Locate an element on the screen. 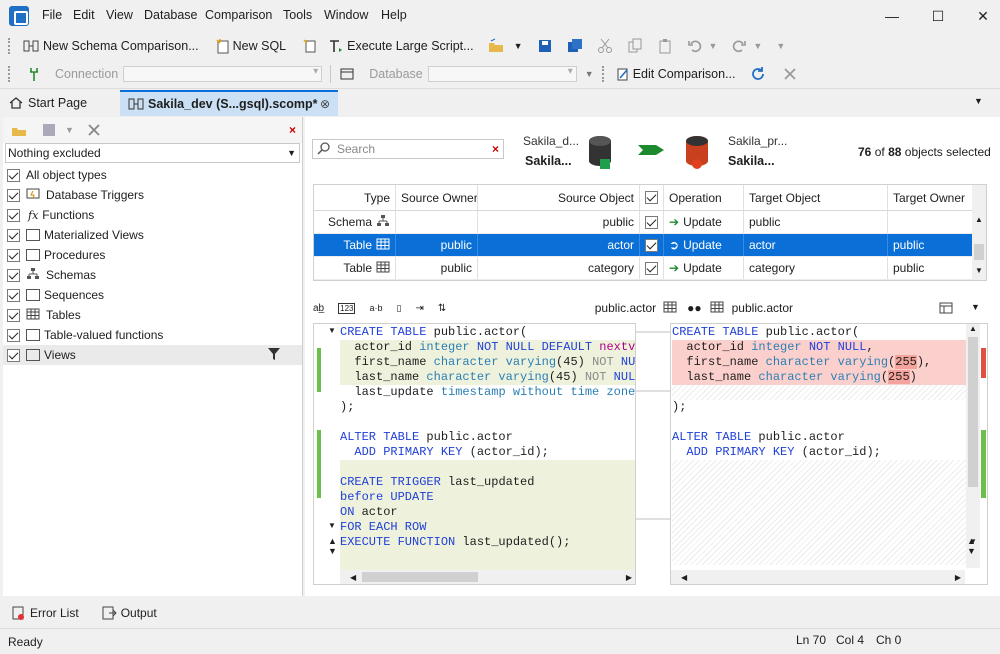 Image resolution: width=1000 pixels, height=654 pixels. clear-search-icon: × is located at coordinates (495, 149).